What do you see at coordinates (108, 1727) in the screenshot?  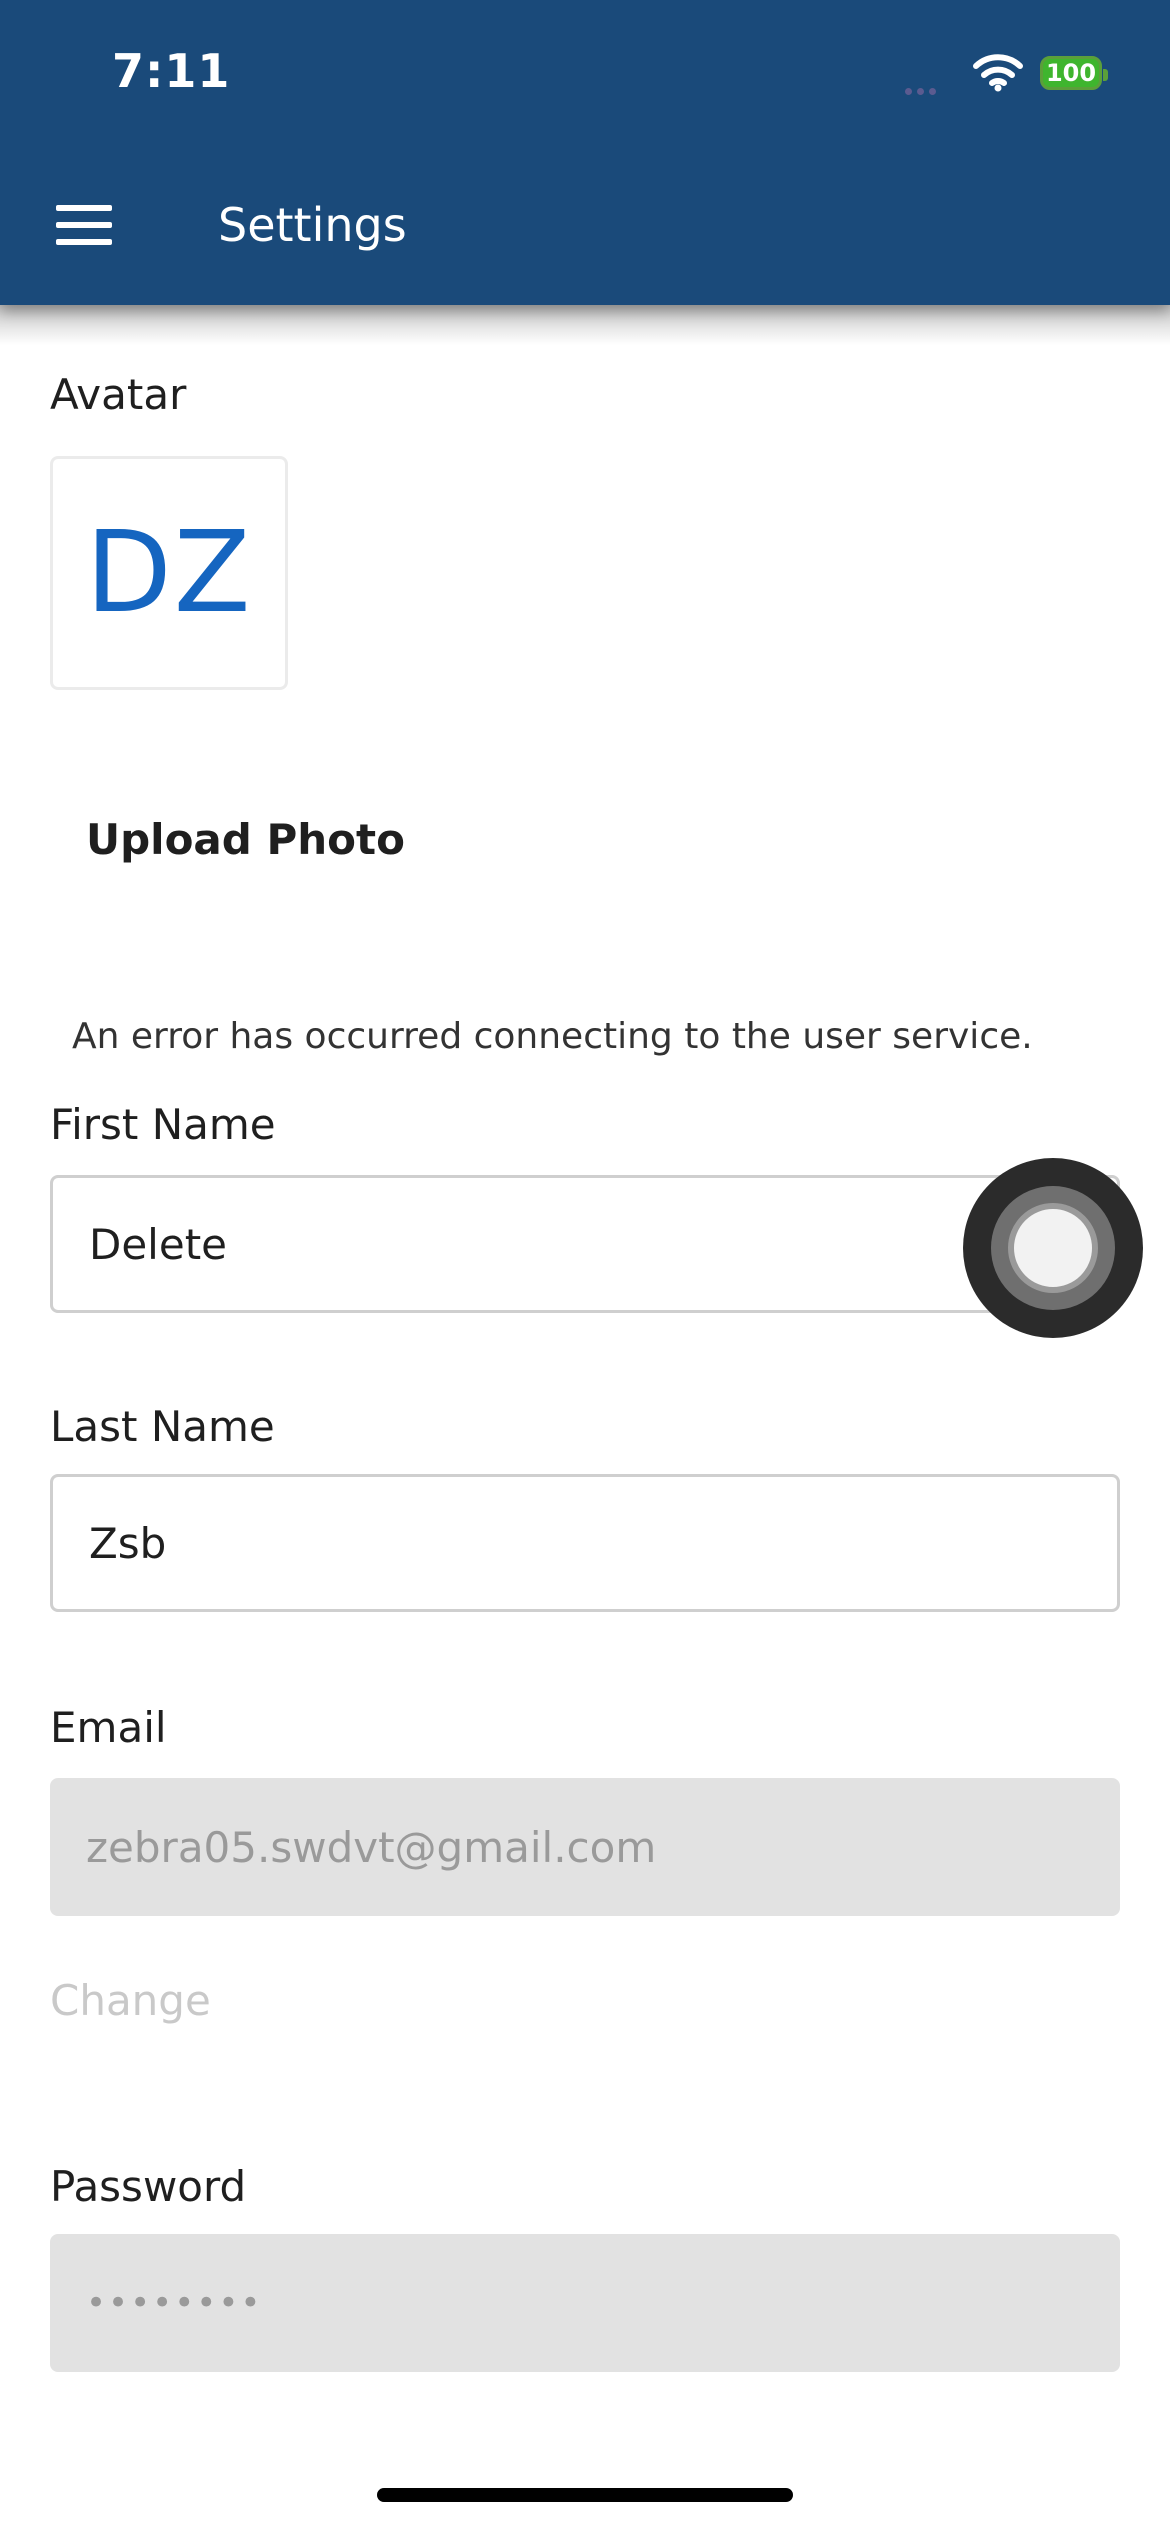 I see `email-label: Email` at bounding box center [108, 1727].